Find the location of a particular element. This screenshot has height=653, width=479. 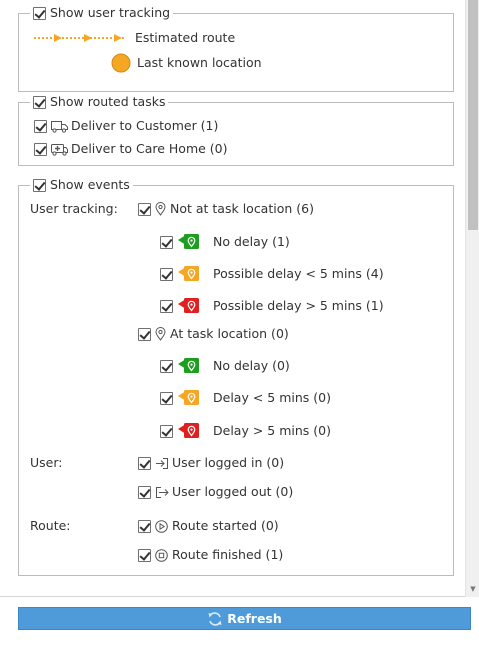

show-events-checkbox is located at coordinates (39, 185).